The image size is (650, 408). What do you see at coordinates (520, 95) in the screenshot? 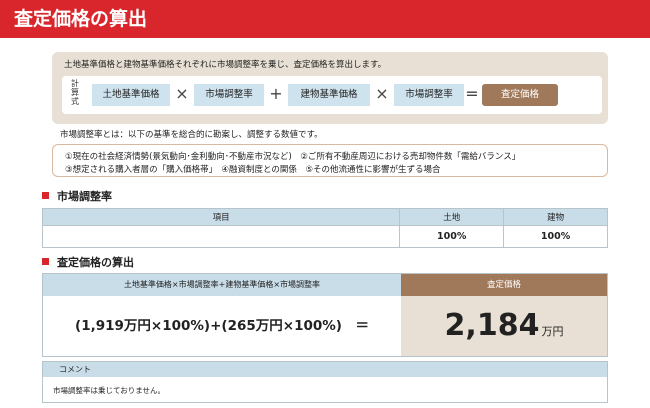
I see `formula-result: 査定価格` at bounding box center [520, 95].